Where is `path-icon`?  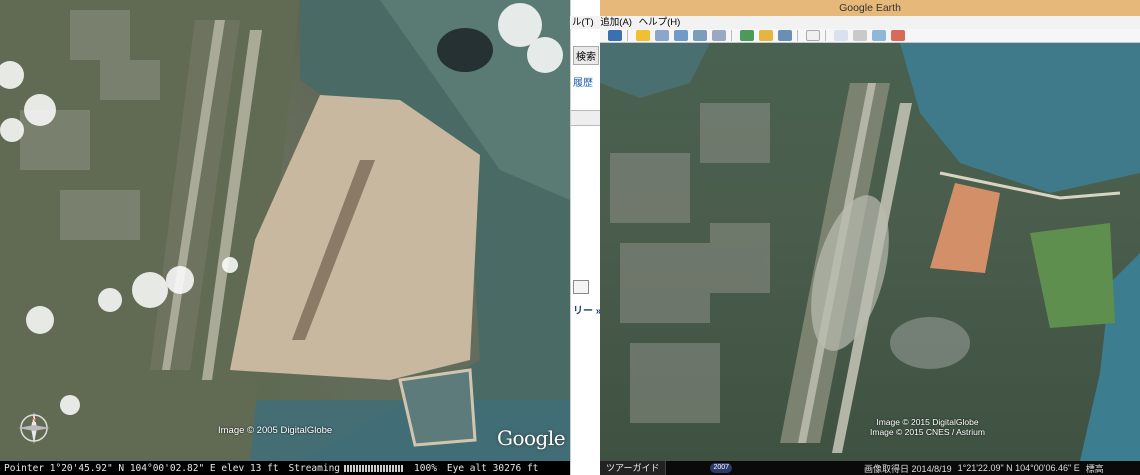
path-icon is located at coordinates (681, 35).